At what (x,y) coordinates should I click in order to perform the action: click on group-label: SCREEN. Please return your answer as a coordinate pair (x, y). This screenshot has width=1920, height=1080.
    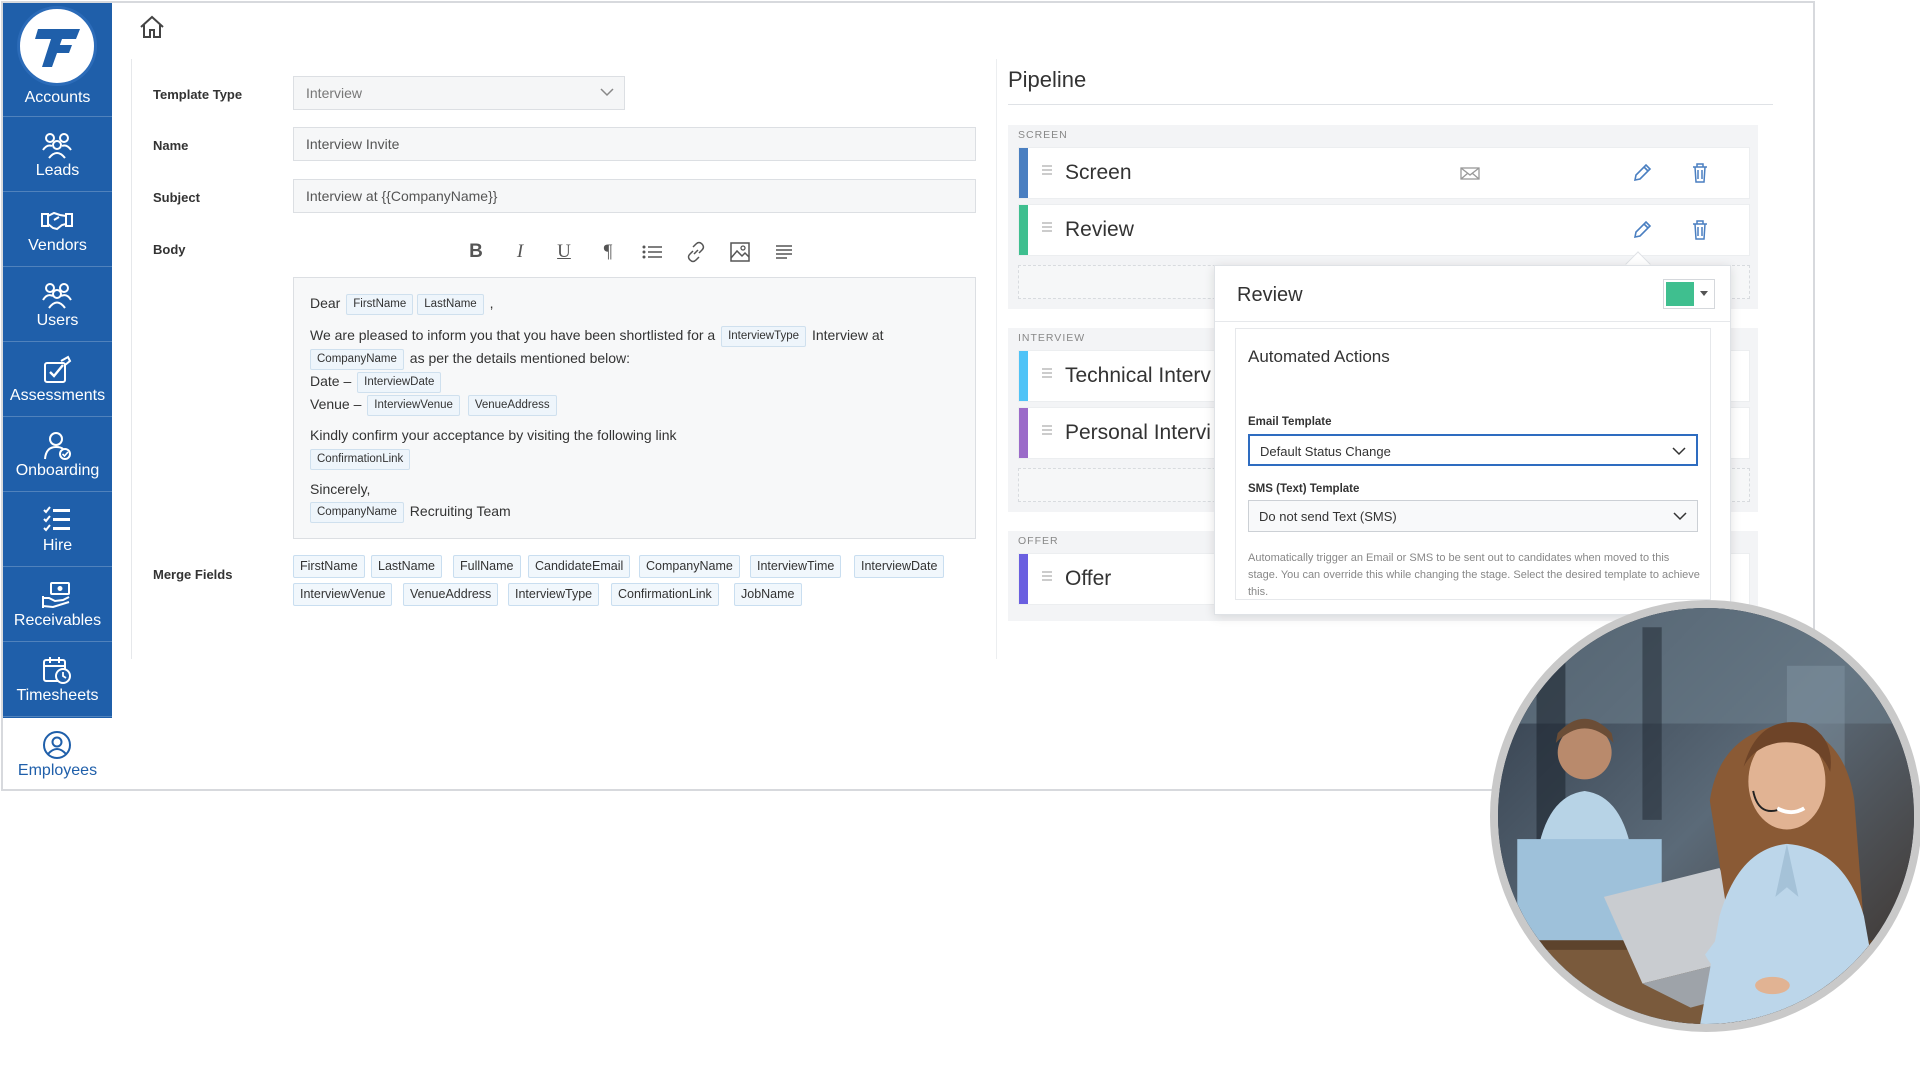
    Looking at the image, I should click on (1043, 135).